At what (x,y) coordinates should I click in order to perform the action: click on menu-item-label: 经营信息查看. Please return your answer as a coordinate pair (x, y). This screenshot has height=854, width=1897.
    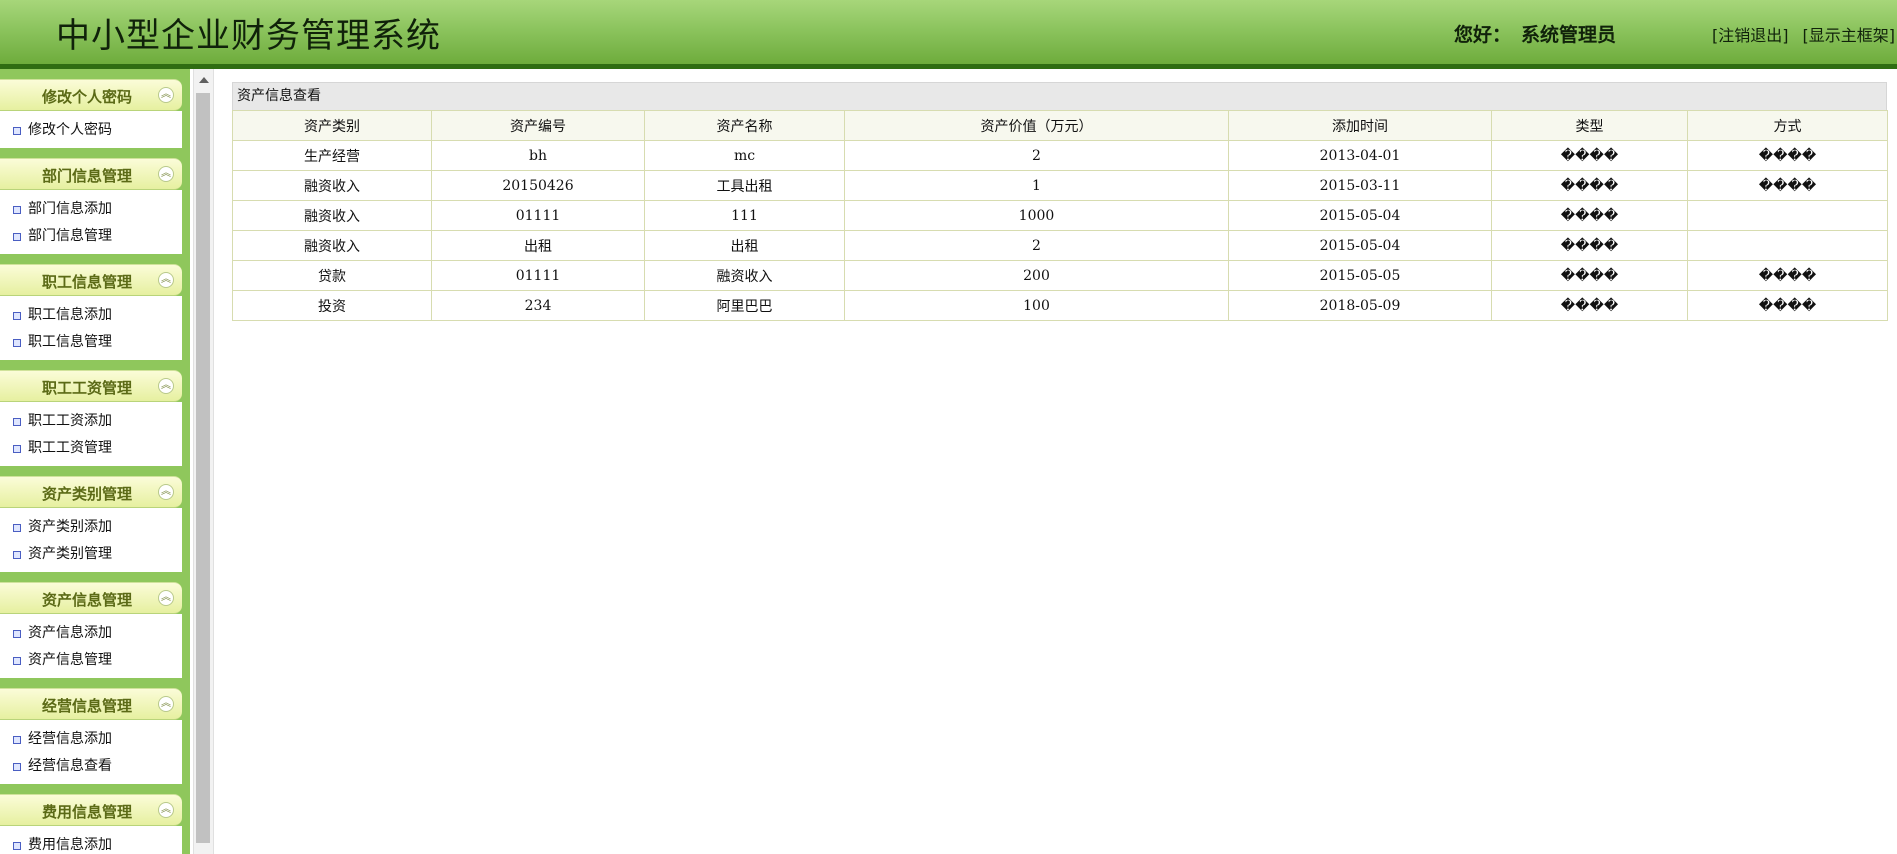
    Looking at the image, I should click on (70, 766).